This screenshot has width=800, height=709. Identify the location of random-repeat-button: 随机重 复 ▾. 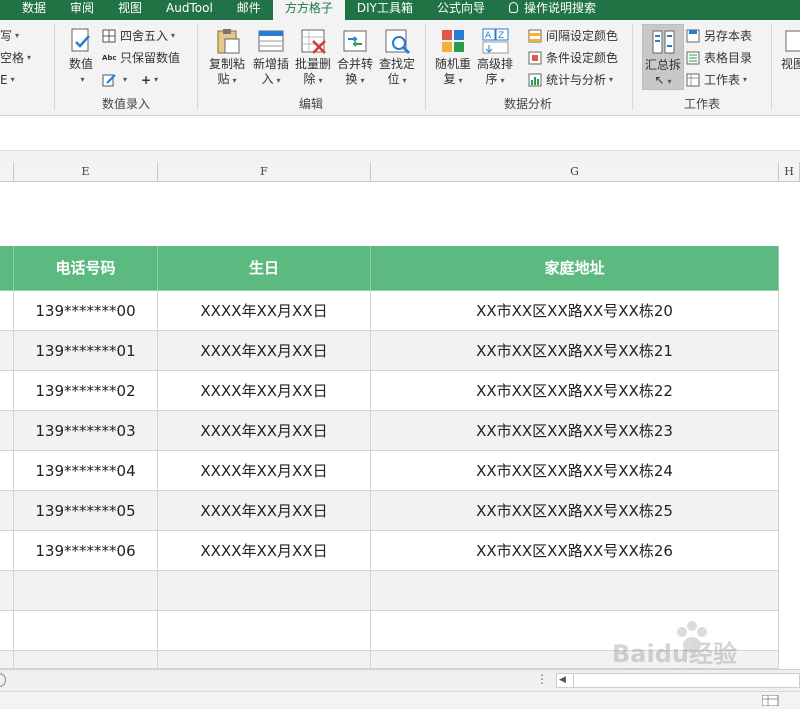
(453, 58).